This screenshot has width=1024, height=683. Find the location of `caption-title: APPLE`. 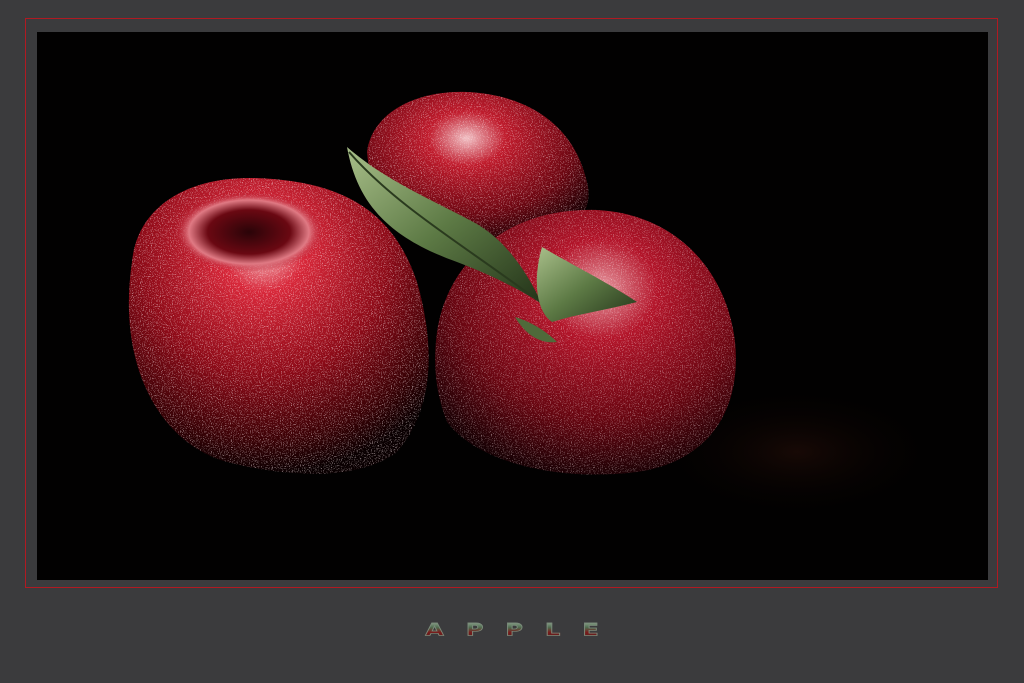

caption-title: APPLE is located at coordinates (511, 629).